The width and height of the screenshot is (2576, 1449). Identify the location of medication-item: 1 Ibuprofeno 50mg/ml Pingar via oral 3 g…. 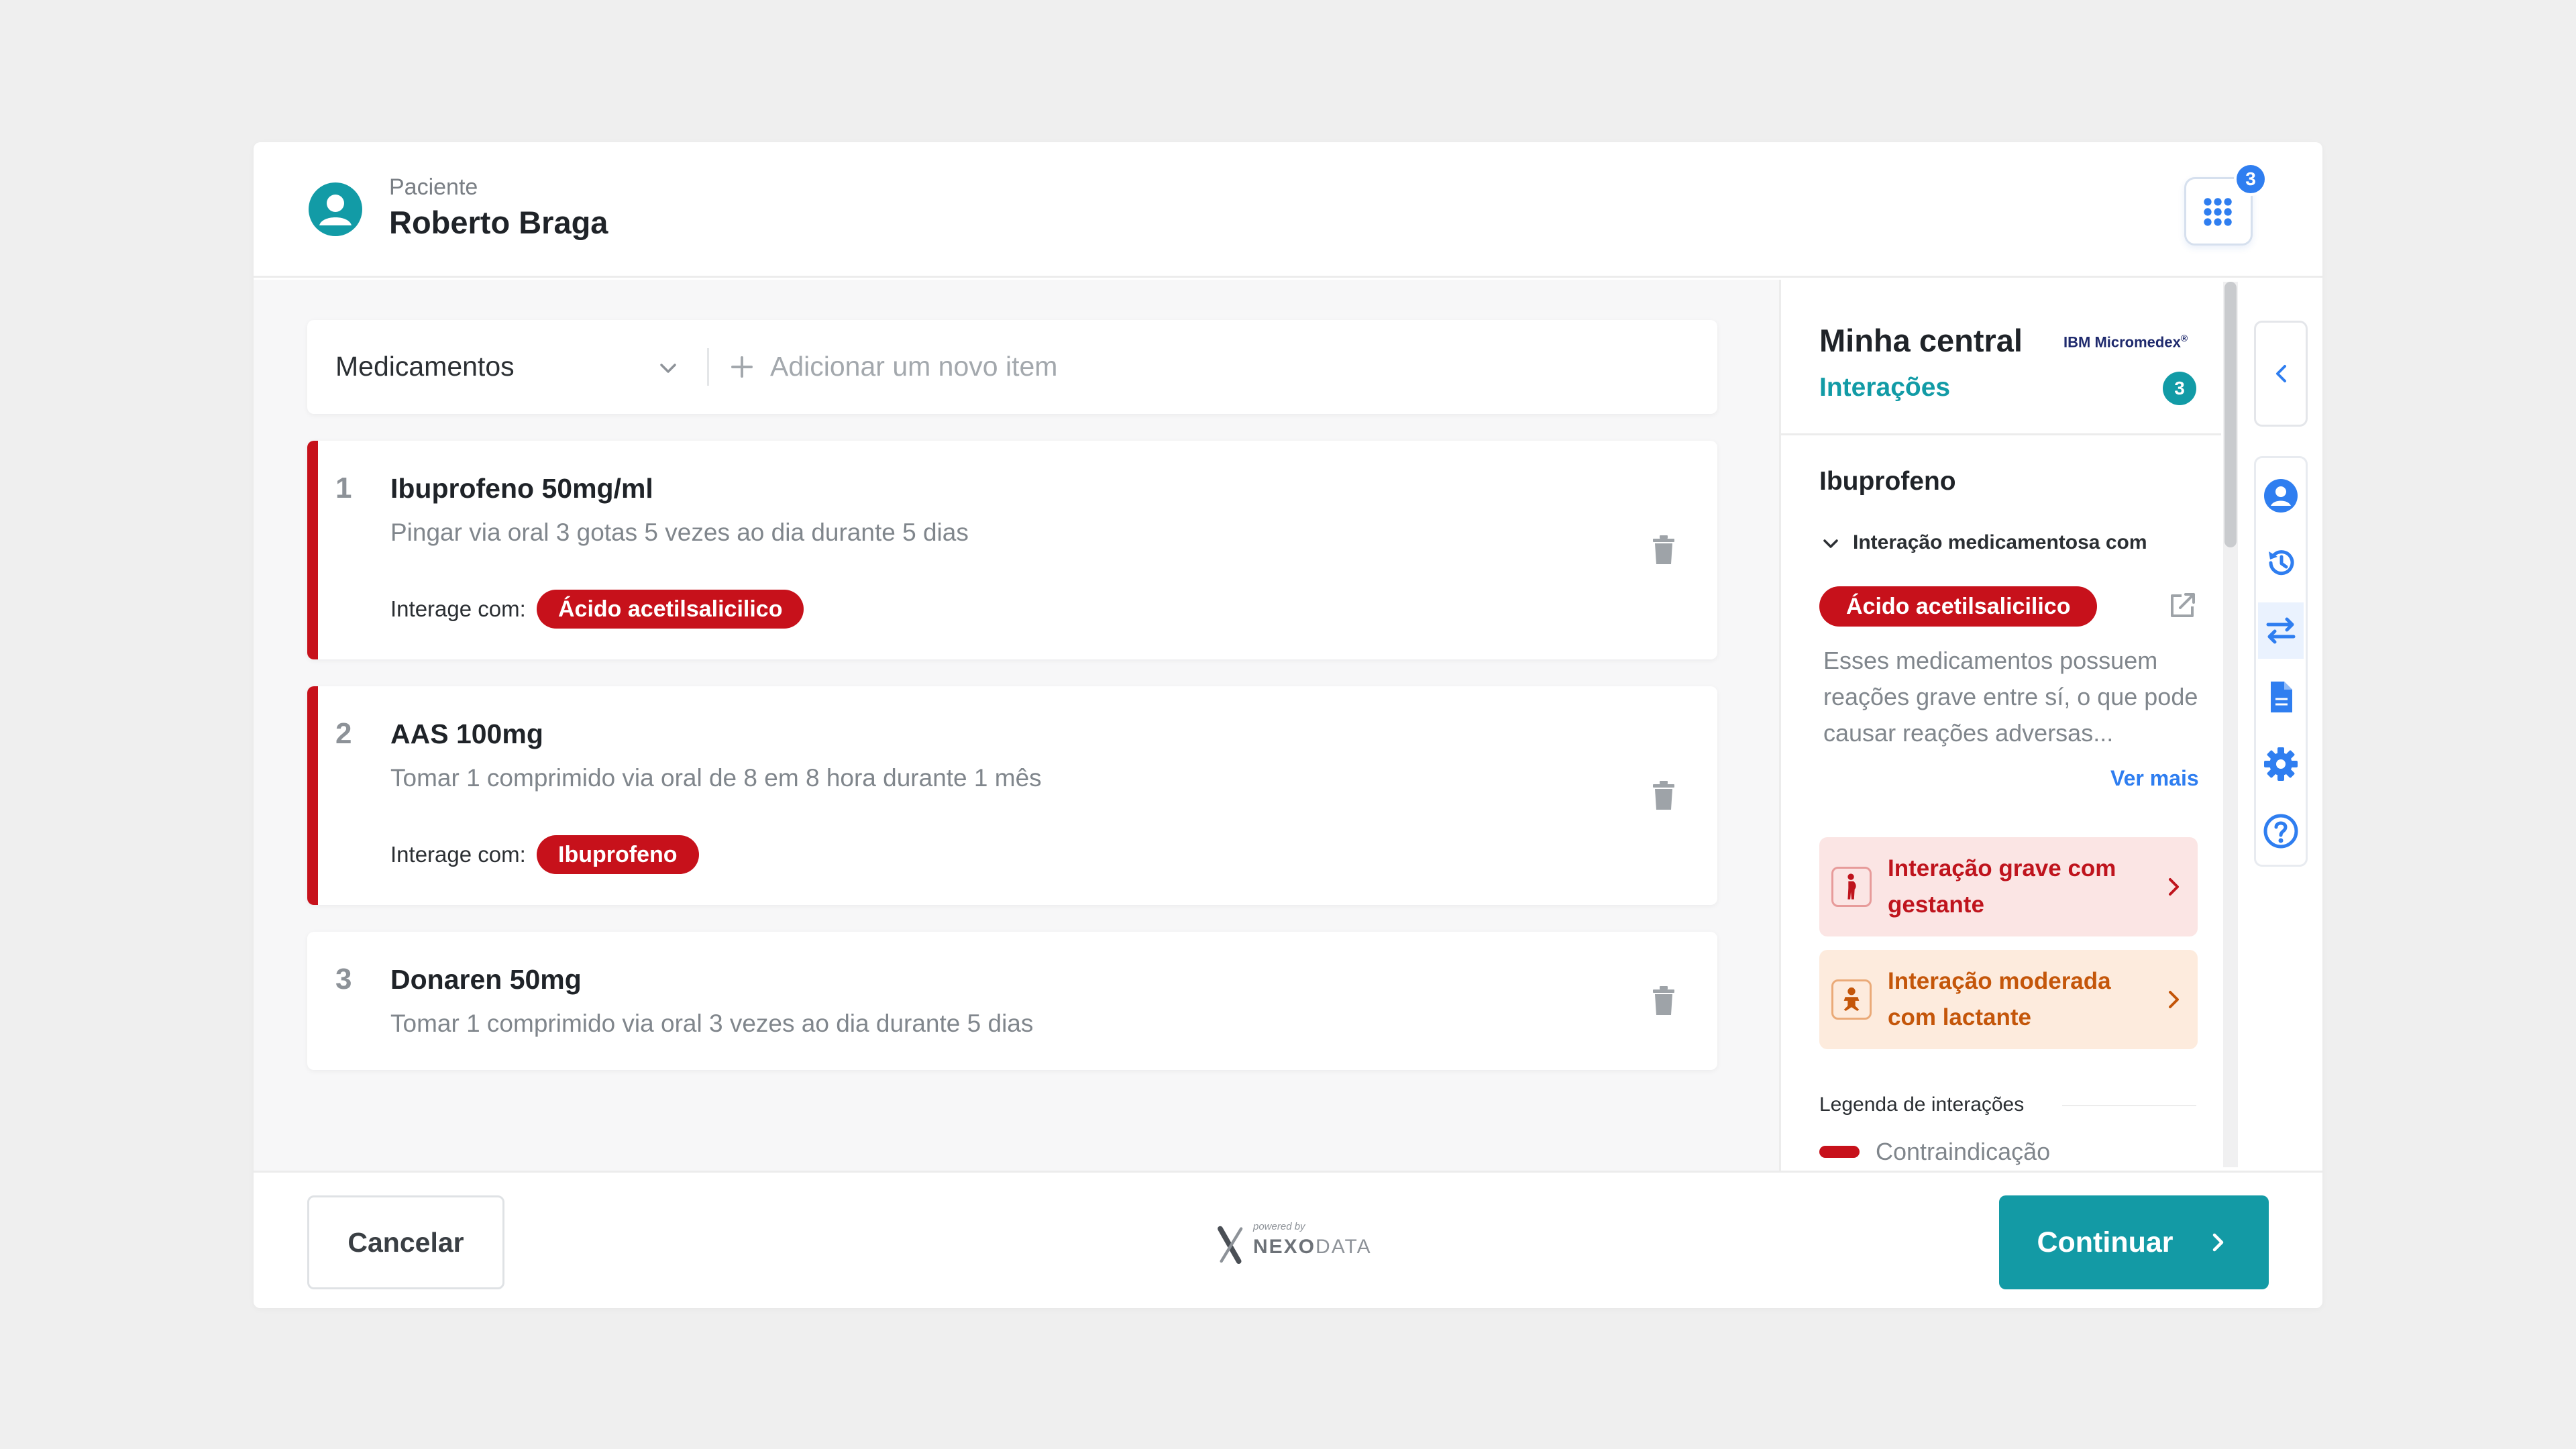
(1012, 550).